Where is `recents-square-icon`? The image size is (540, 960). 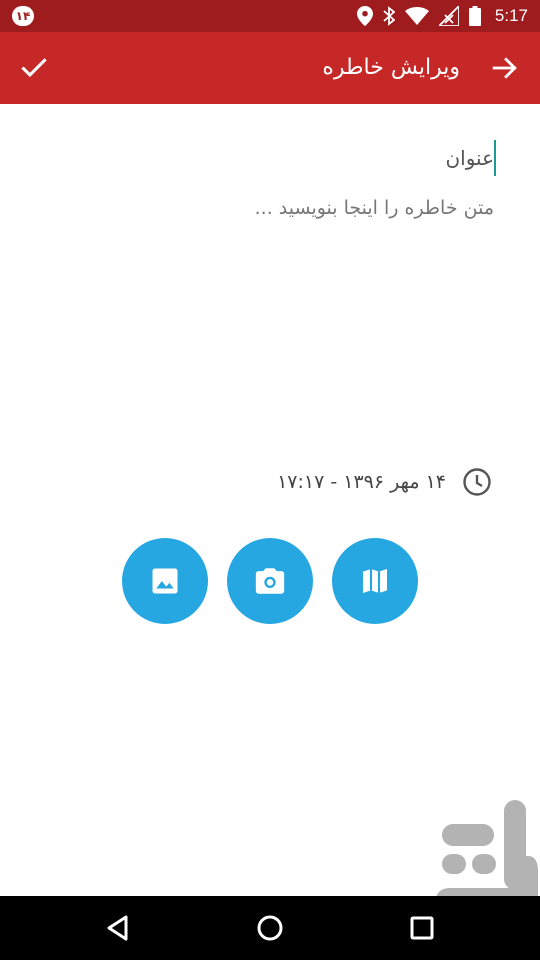 recents-square-icon is located at coordinates (422, 928).